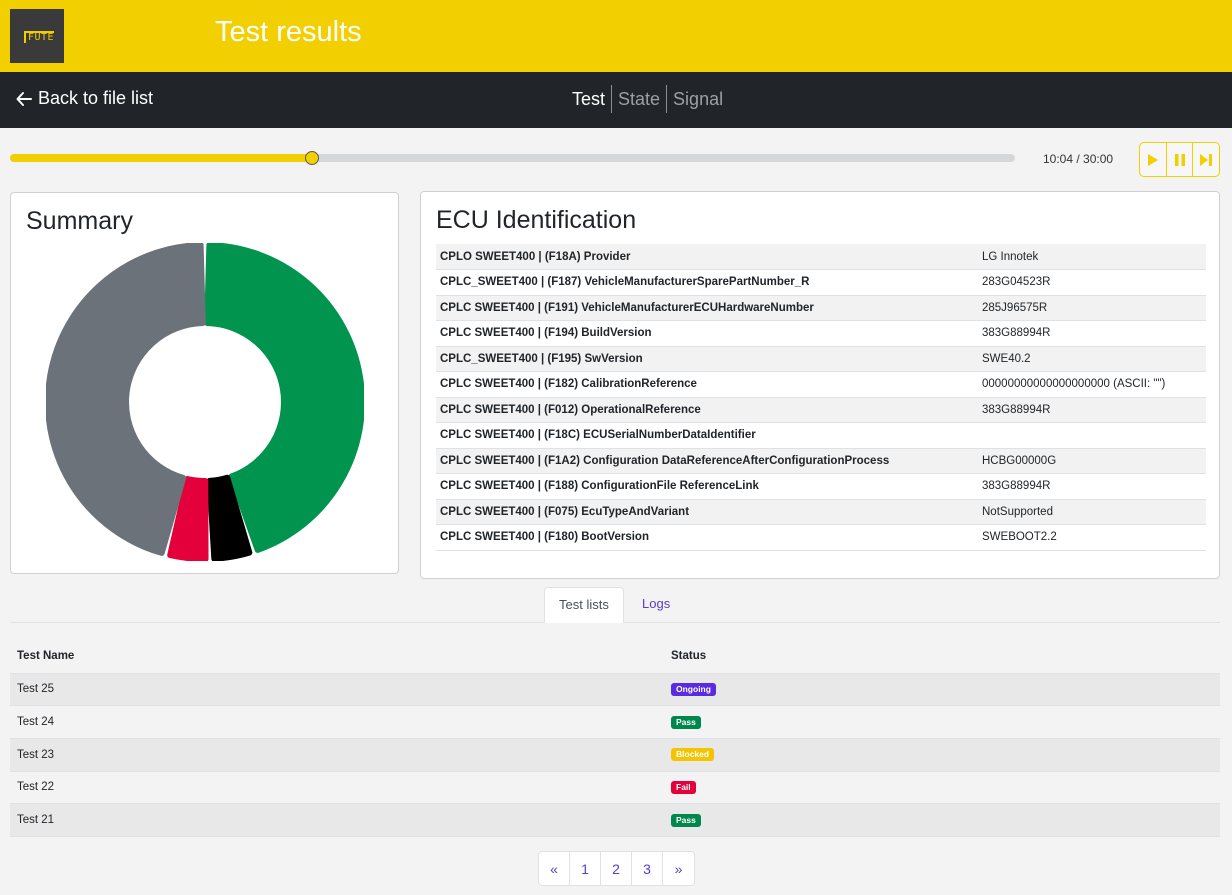 The image size is (1232, 895). I want to click on skip-next-button, so click(1206, 159).